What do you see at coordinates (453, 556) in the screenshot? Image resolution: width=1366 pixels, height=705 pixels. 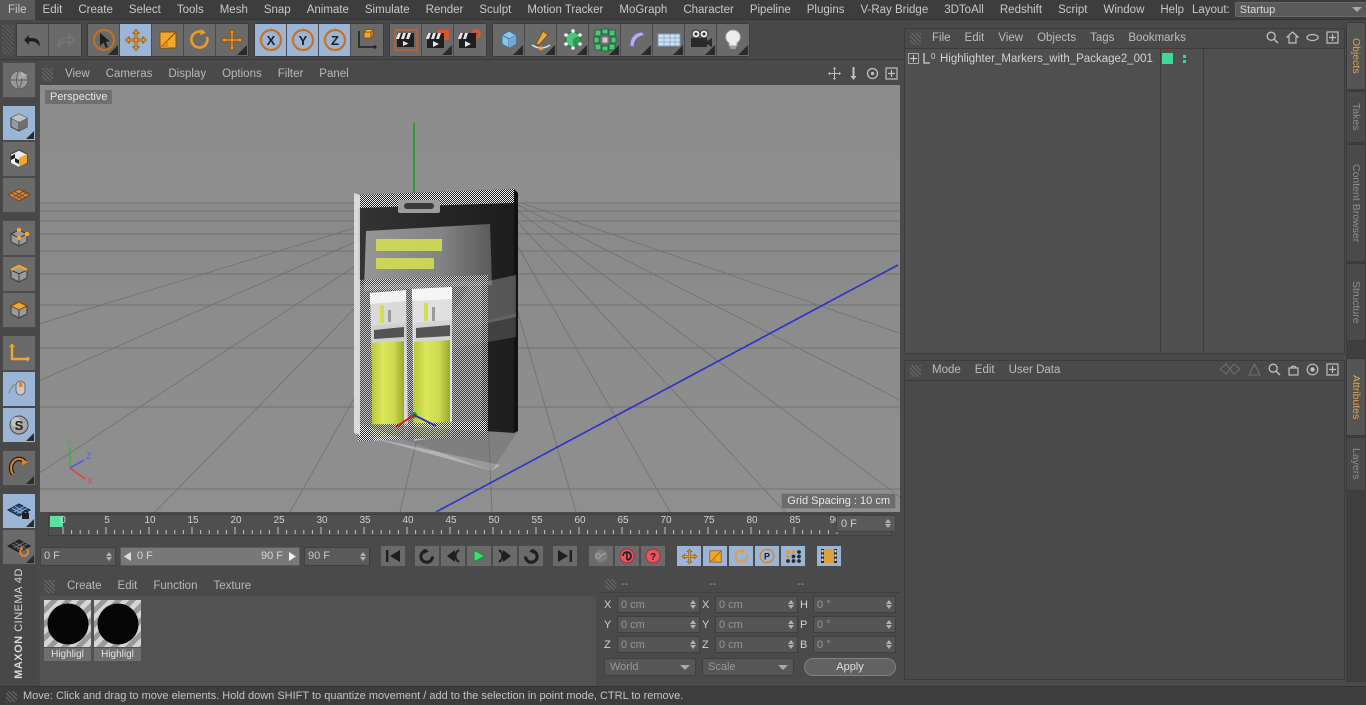 I see `step-back-button` at bounding box center [453, 556].